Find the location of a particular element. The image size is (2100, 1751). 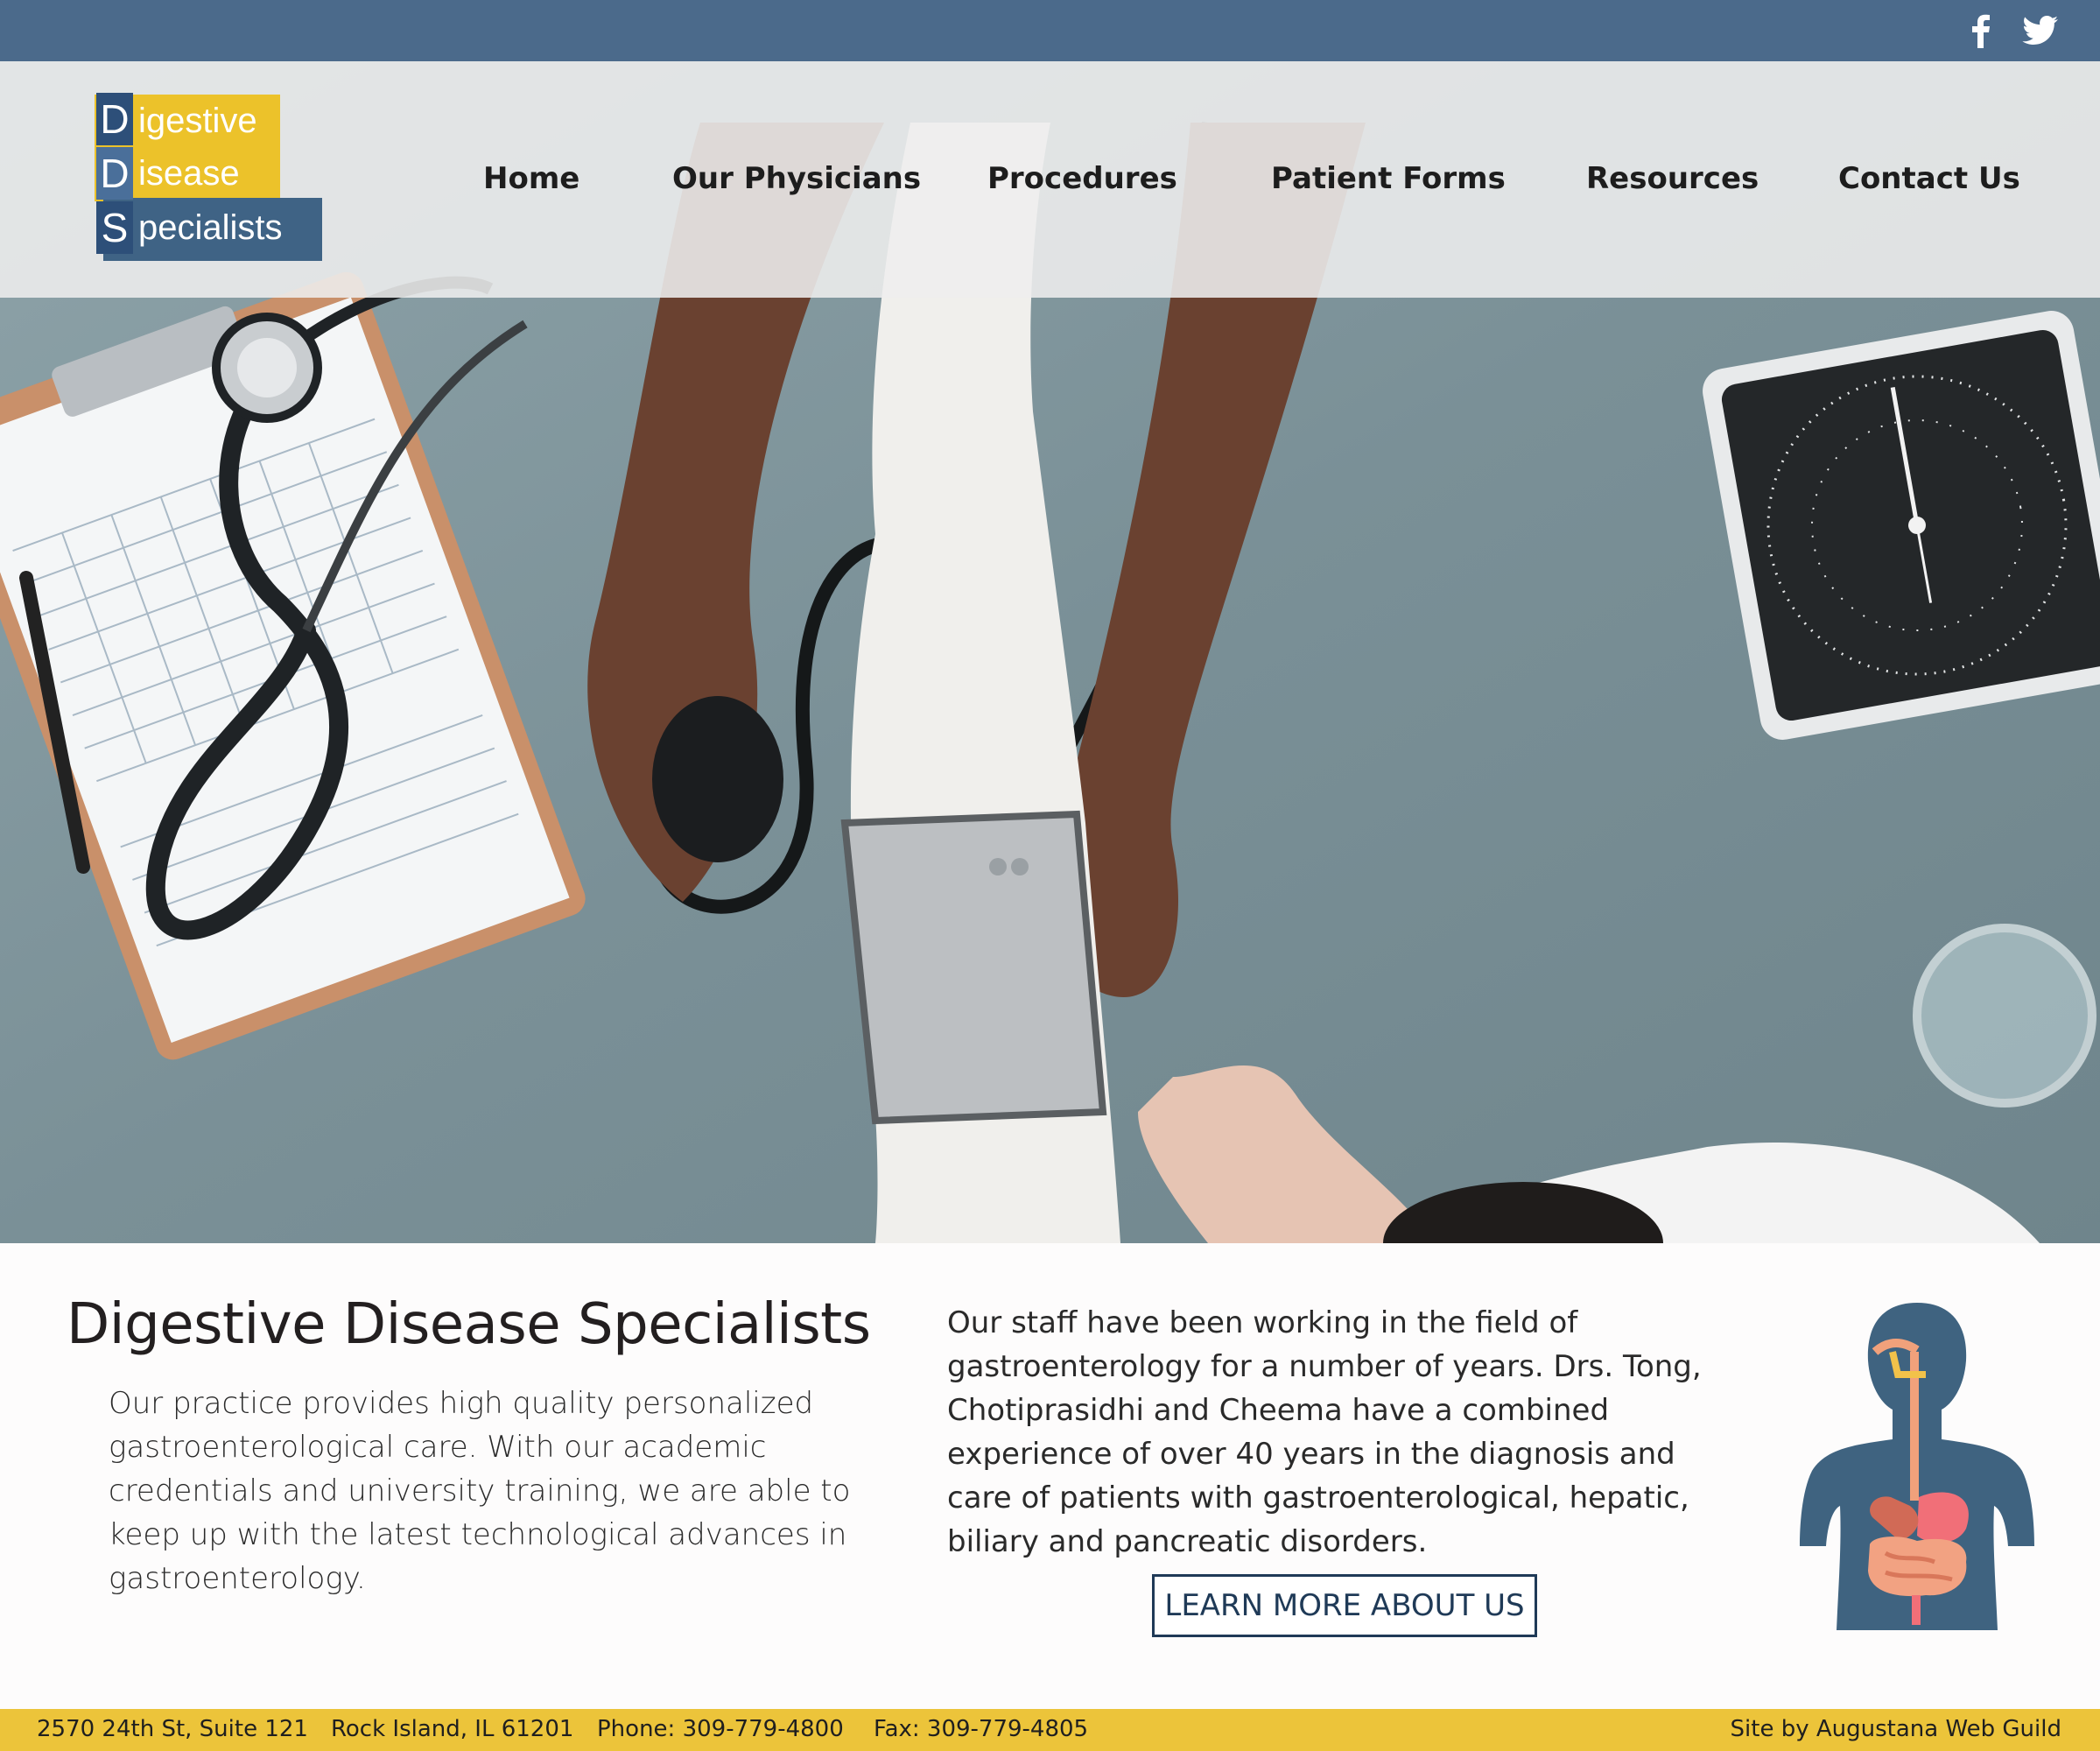

facebook-link is located at coordinates (1981, 31).